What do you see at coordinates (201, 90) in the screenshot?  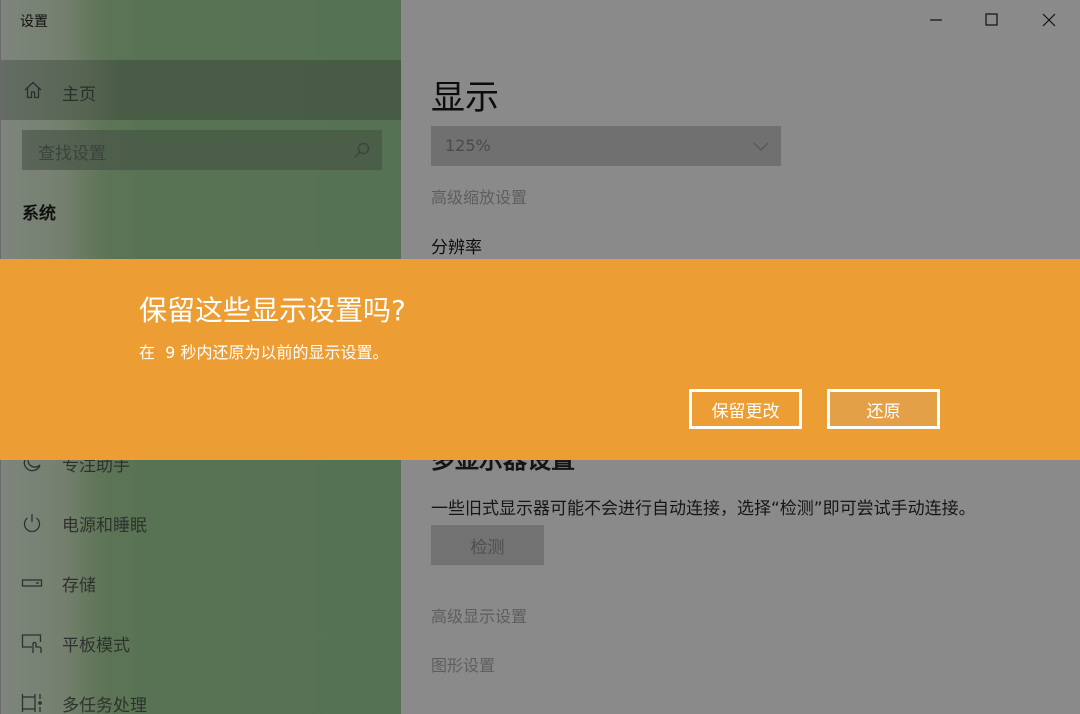 I see `sidebar-item-home: 主页` at bounding box center [201, 90].